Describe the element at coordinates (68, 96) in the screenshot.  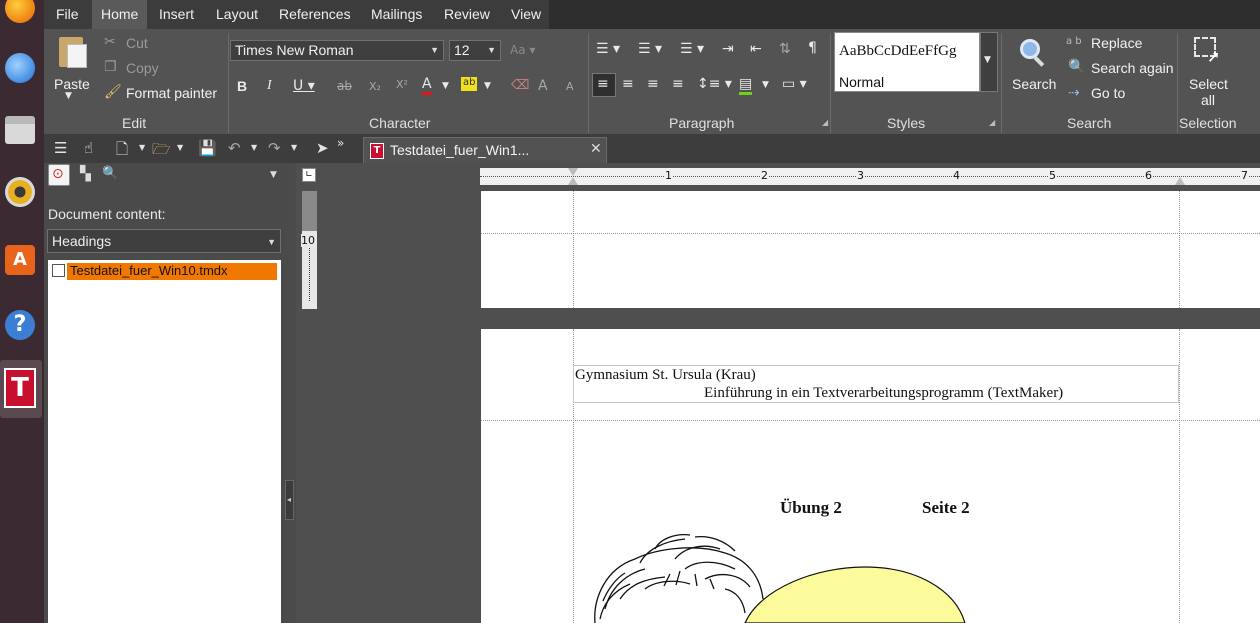
I see `paste-dropdown-icon: ▼` at that location.